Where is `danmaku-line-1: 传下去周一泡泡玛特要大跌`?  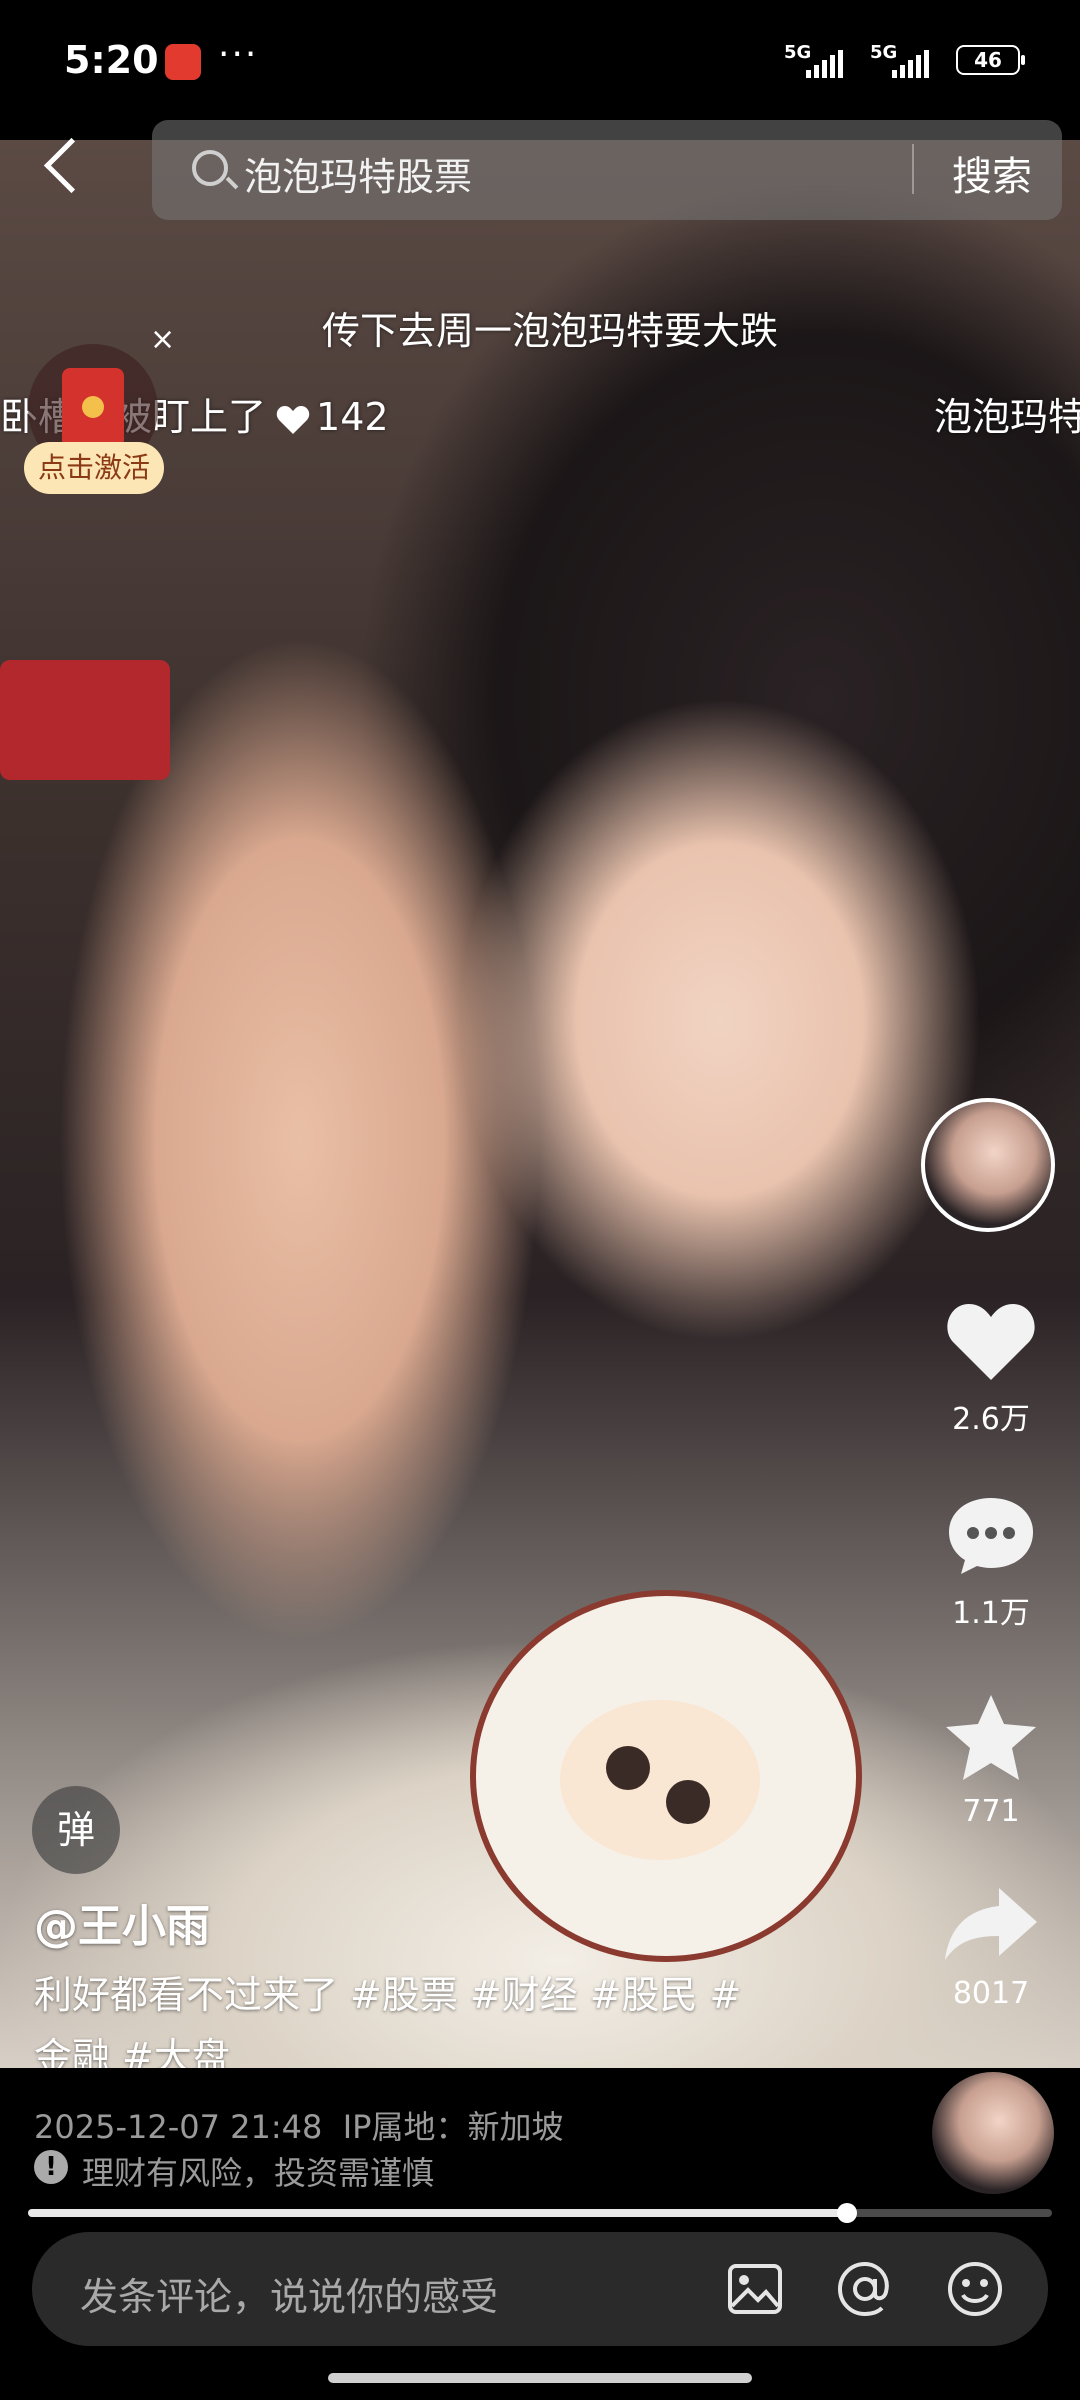
danmaku-line-1: 传下去周一泡泡玛特要大跌 is located at coordinates (550, 331).